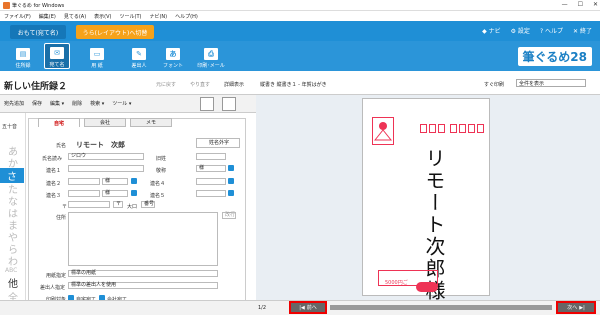  I want to click on tab-company: 会社, so click(105, 122).